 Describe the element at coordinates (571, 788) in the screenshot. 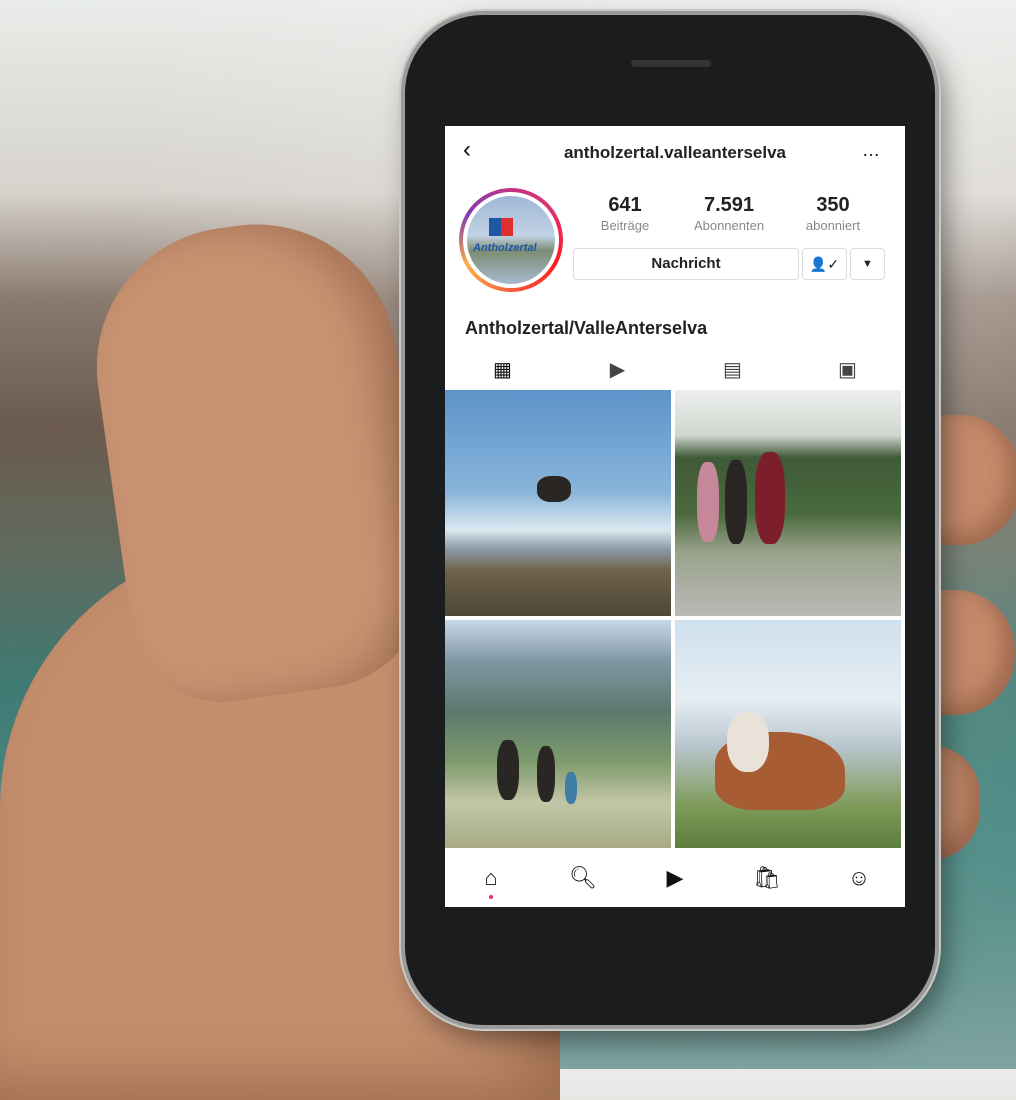

I see `child-hiker` at that location.